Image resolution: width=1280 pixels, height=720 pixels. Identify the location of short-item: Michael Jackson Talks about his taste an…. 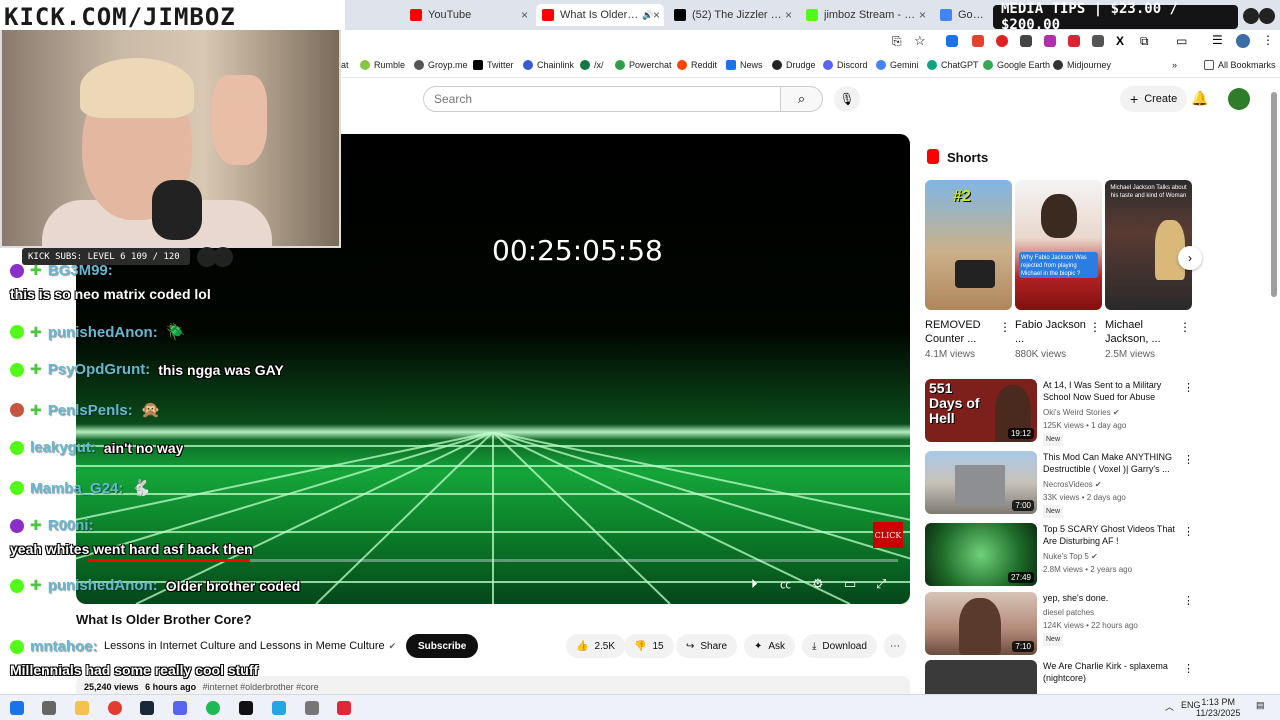
(1148, 270).